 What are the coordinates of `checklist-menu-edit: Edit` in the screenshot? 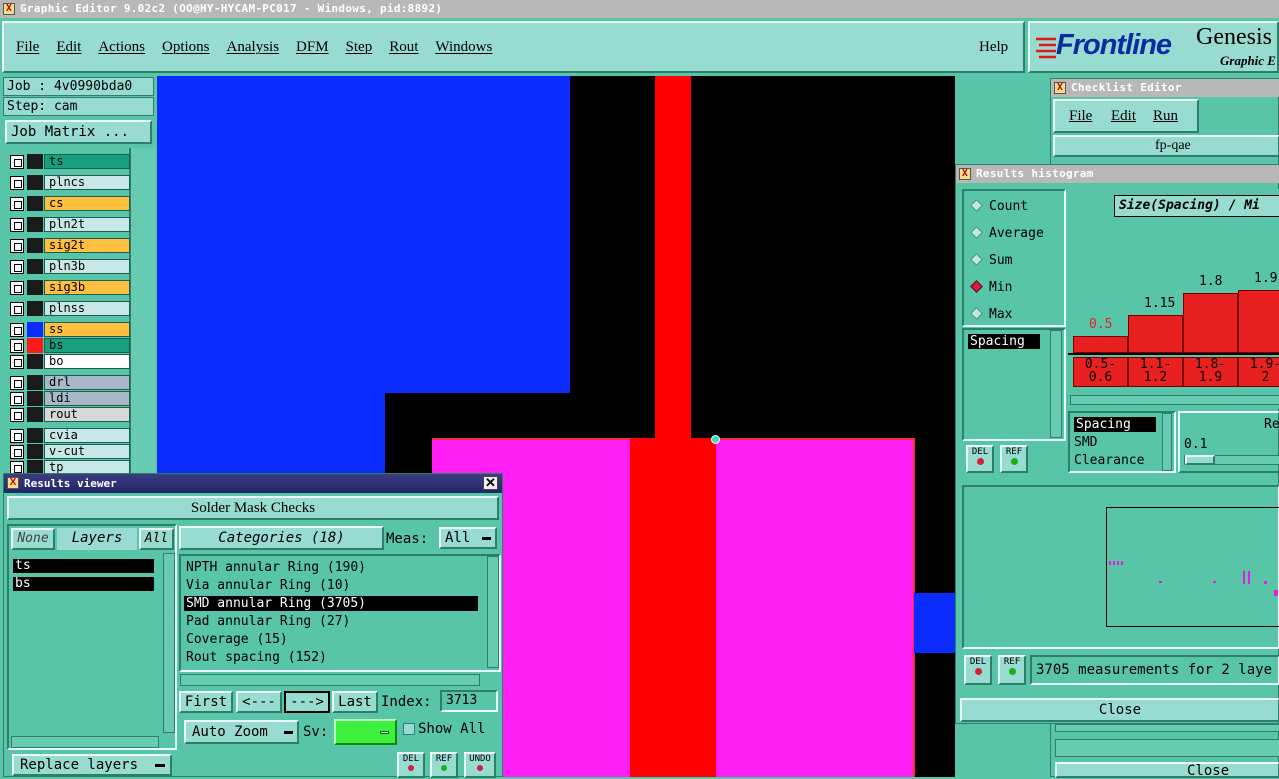 It's located at (1123, 116).